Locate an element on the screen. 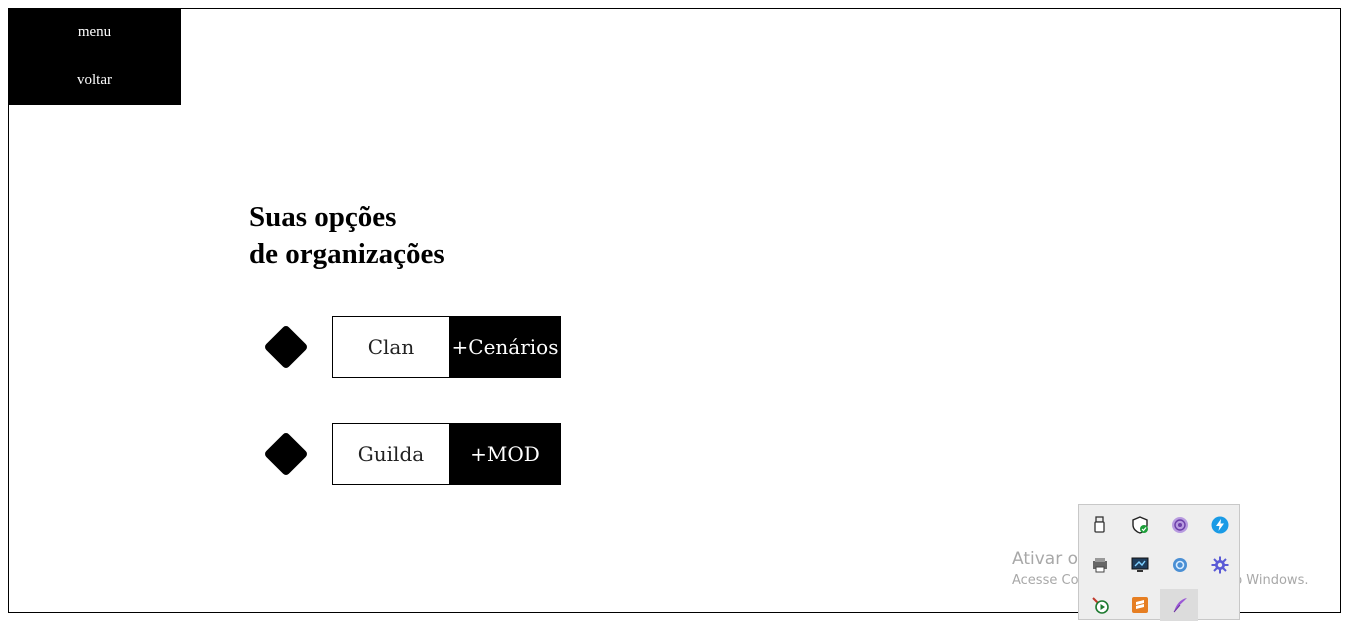 The image size is (1349, 621). feather-pen-icon is located at coordinates (1180, 605).